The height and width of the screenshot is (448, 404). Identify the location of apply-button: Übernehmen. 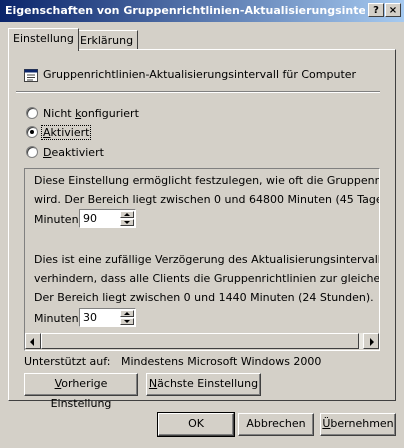
(358, 424).